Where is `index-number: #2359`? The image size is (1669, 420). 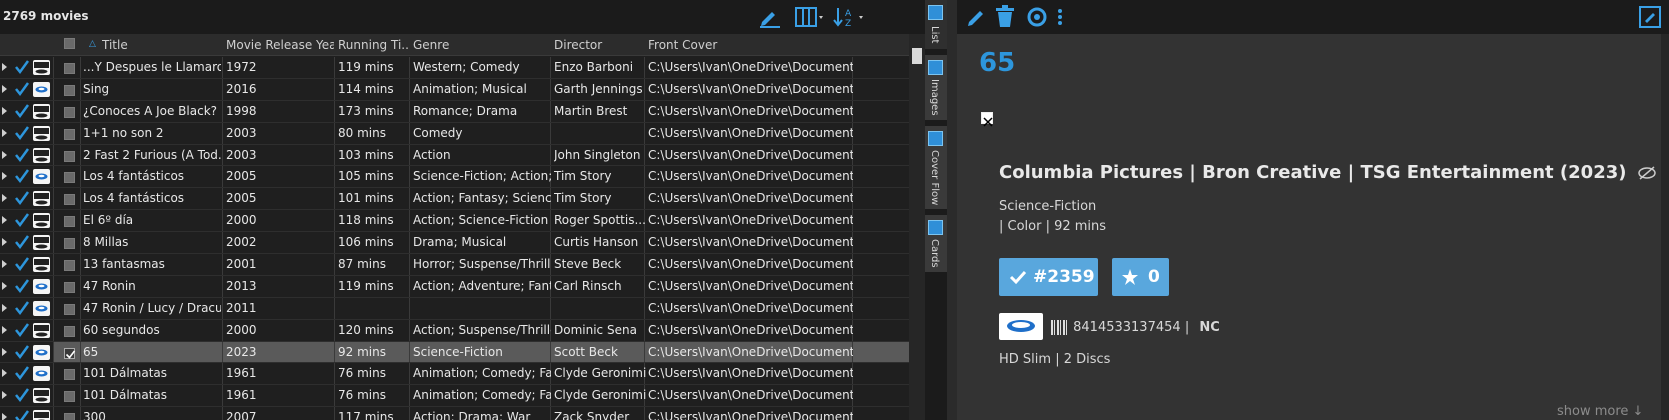 index-number: #2359 is located at coordinates (1064, 277).